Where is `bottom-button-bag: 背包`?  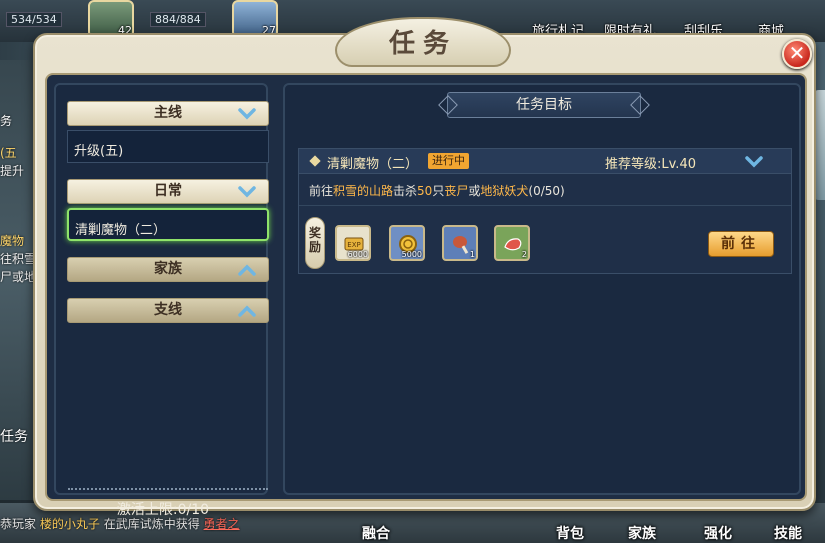 bottom-button-bag: 背包 is located at coordinates (570, 533).